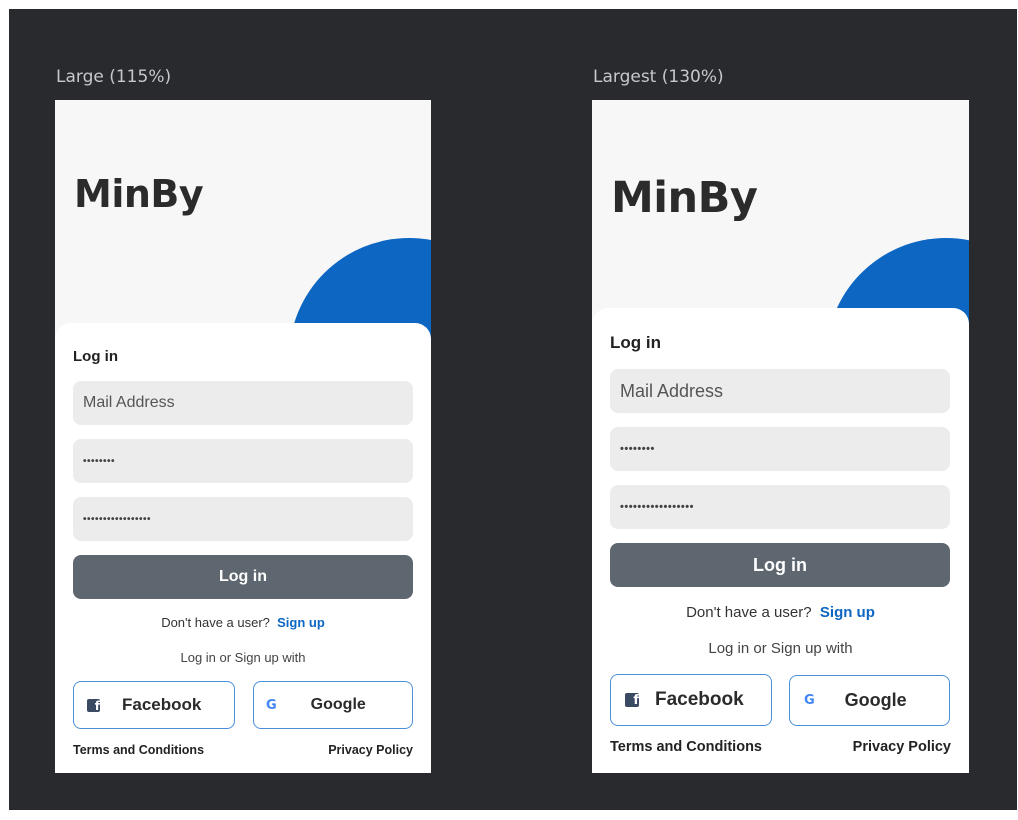 Image resolution: width=1018 pixels, height=820 pixels. What do you see at coordinates (114, 77) in the screenshot?
I see `frame-label-large: Large (115%)` at bounding box center [114, 77].